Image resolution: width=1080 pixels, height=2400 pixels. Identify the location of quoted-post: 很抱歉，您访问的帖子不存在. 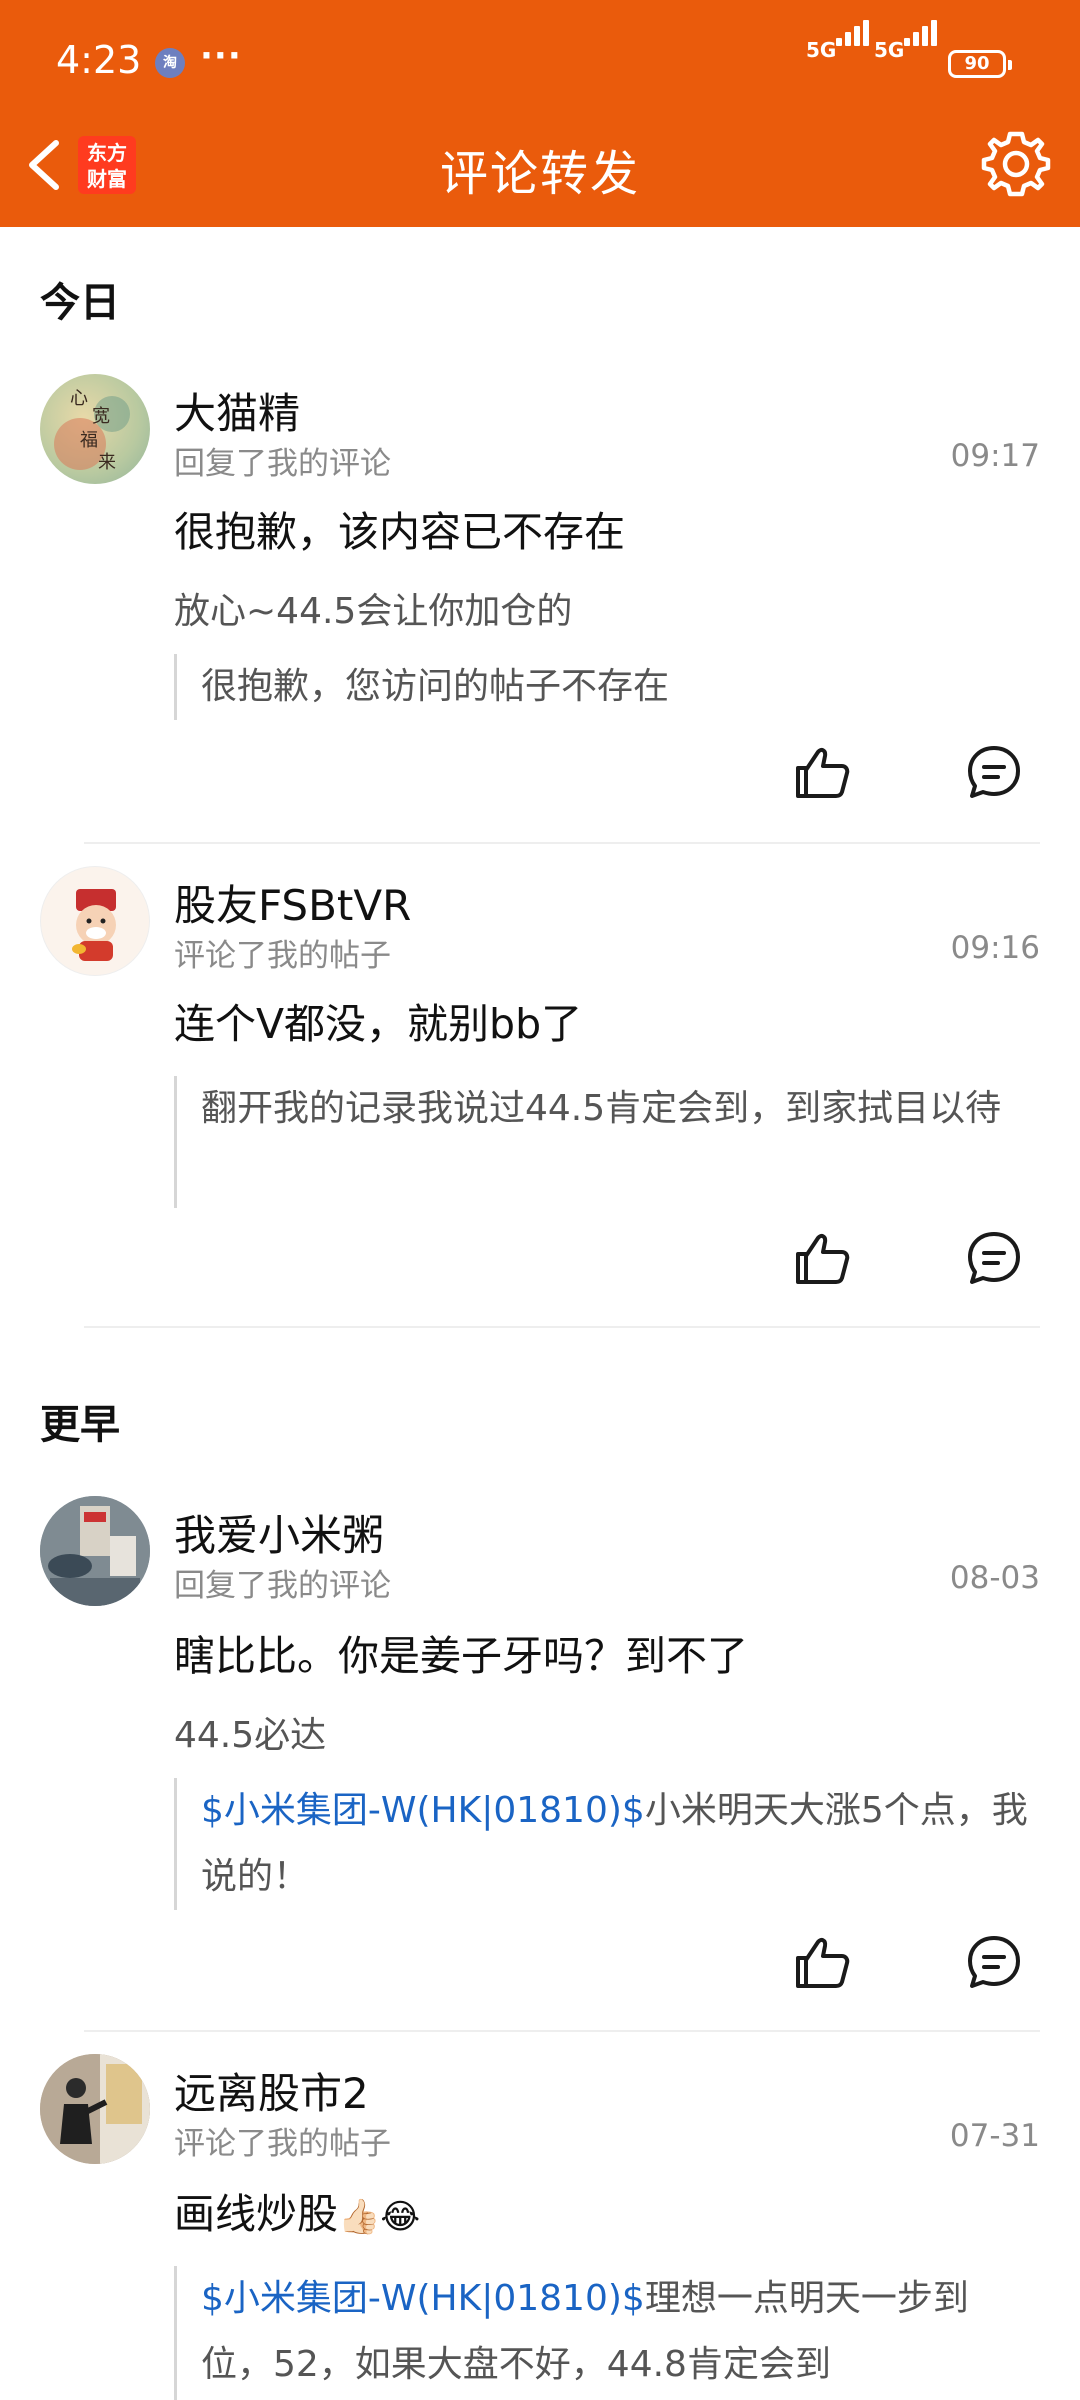
(607, 687).